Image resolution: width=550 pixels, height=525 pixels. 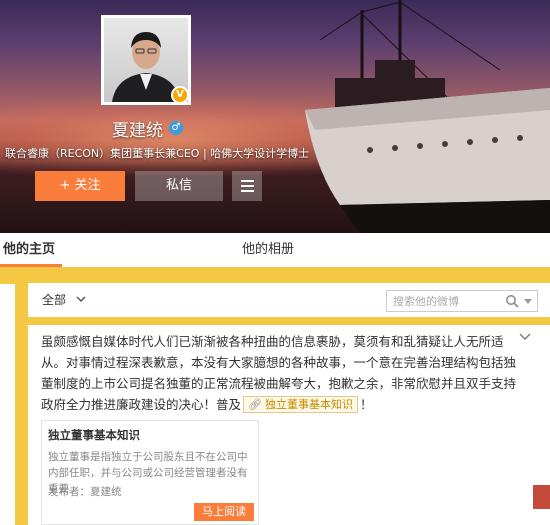 I want to click on profile-tabs: 他的主页 他的相册, so click(x=275, y=250).